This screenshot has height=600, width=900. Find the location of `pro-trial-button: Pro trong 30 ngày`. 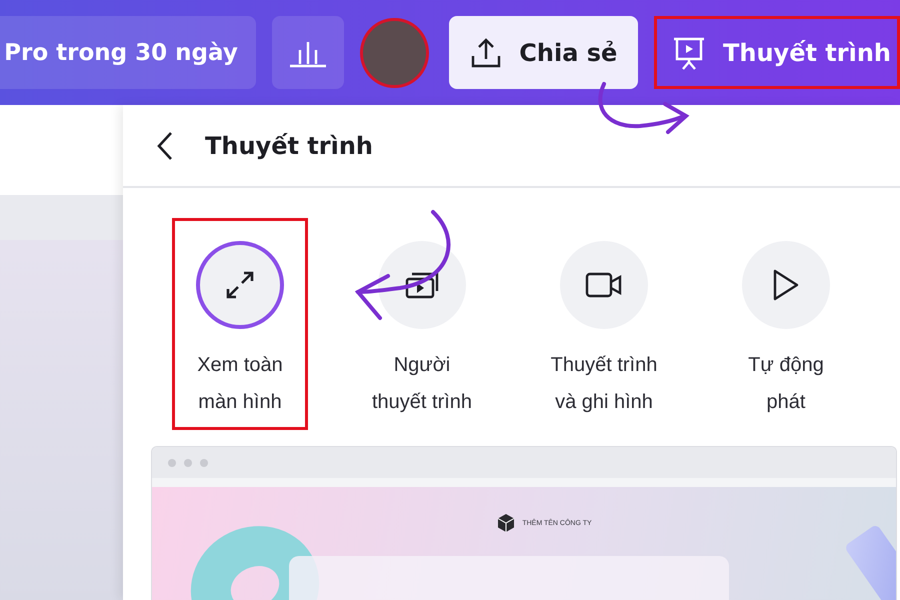

pro-trial-button: Pro trong 30 ngày is located at coordinates (128, 52).